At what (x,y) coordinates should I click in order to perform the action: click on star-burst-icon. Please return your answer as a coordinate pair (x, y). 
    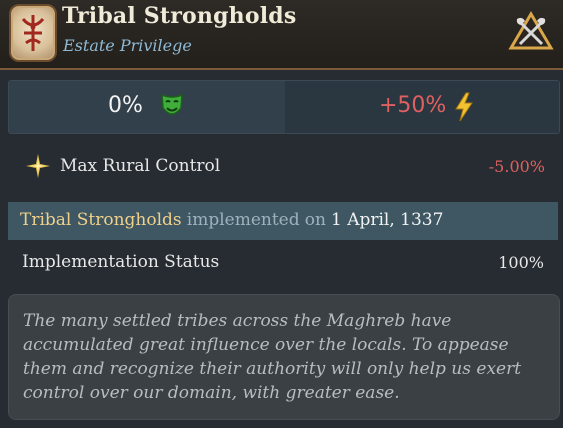
    Looking at the image, I should click on (38, 166).